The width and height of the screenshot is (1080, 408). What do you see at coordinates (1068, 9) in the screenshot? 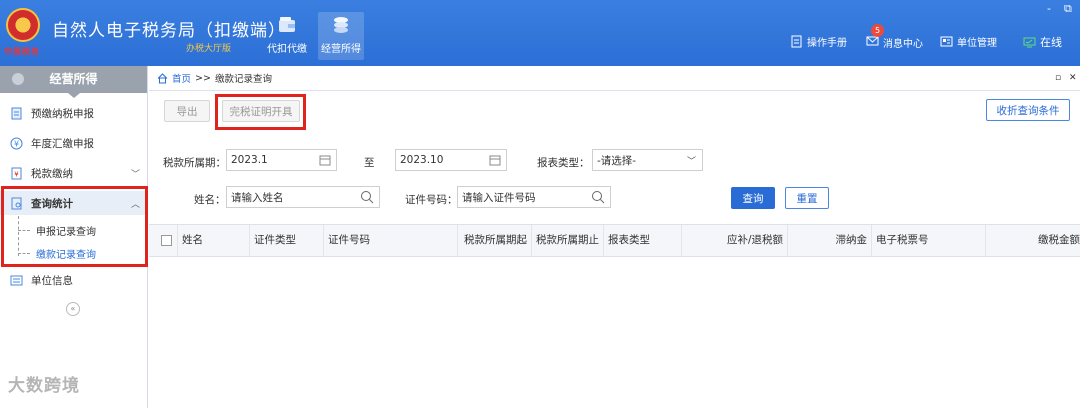
I see `restore-button: ⧉` at bounding box center [1068, 9].